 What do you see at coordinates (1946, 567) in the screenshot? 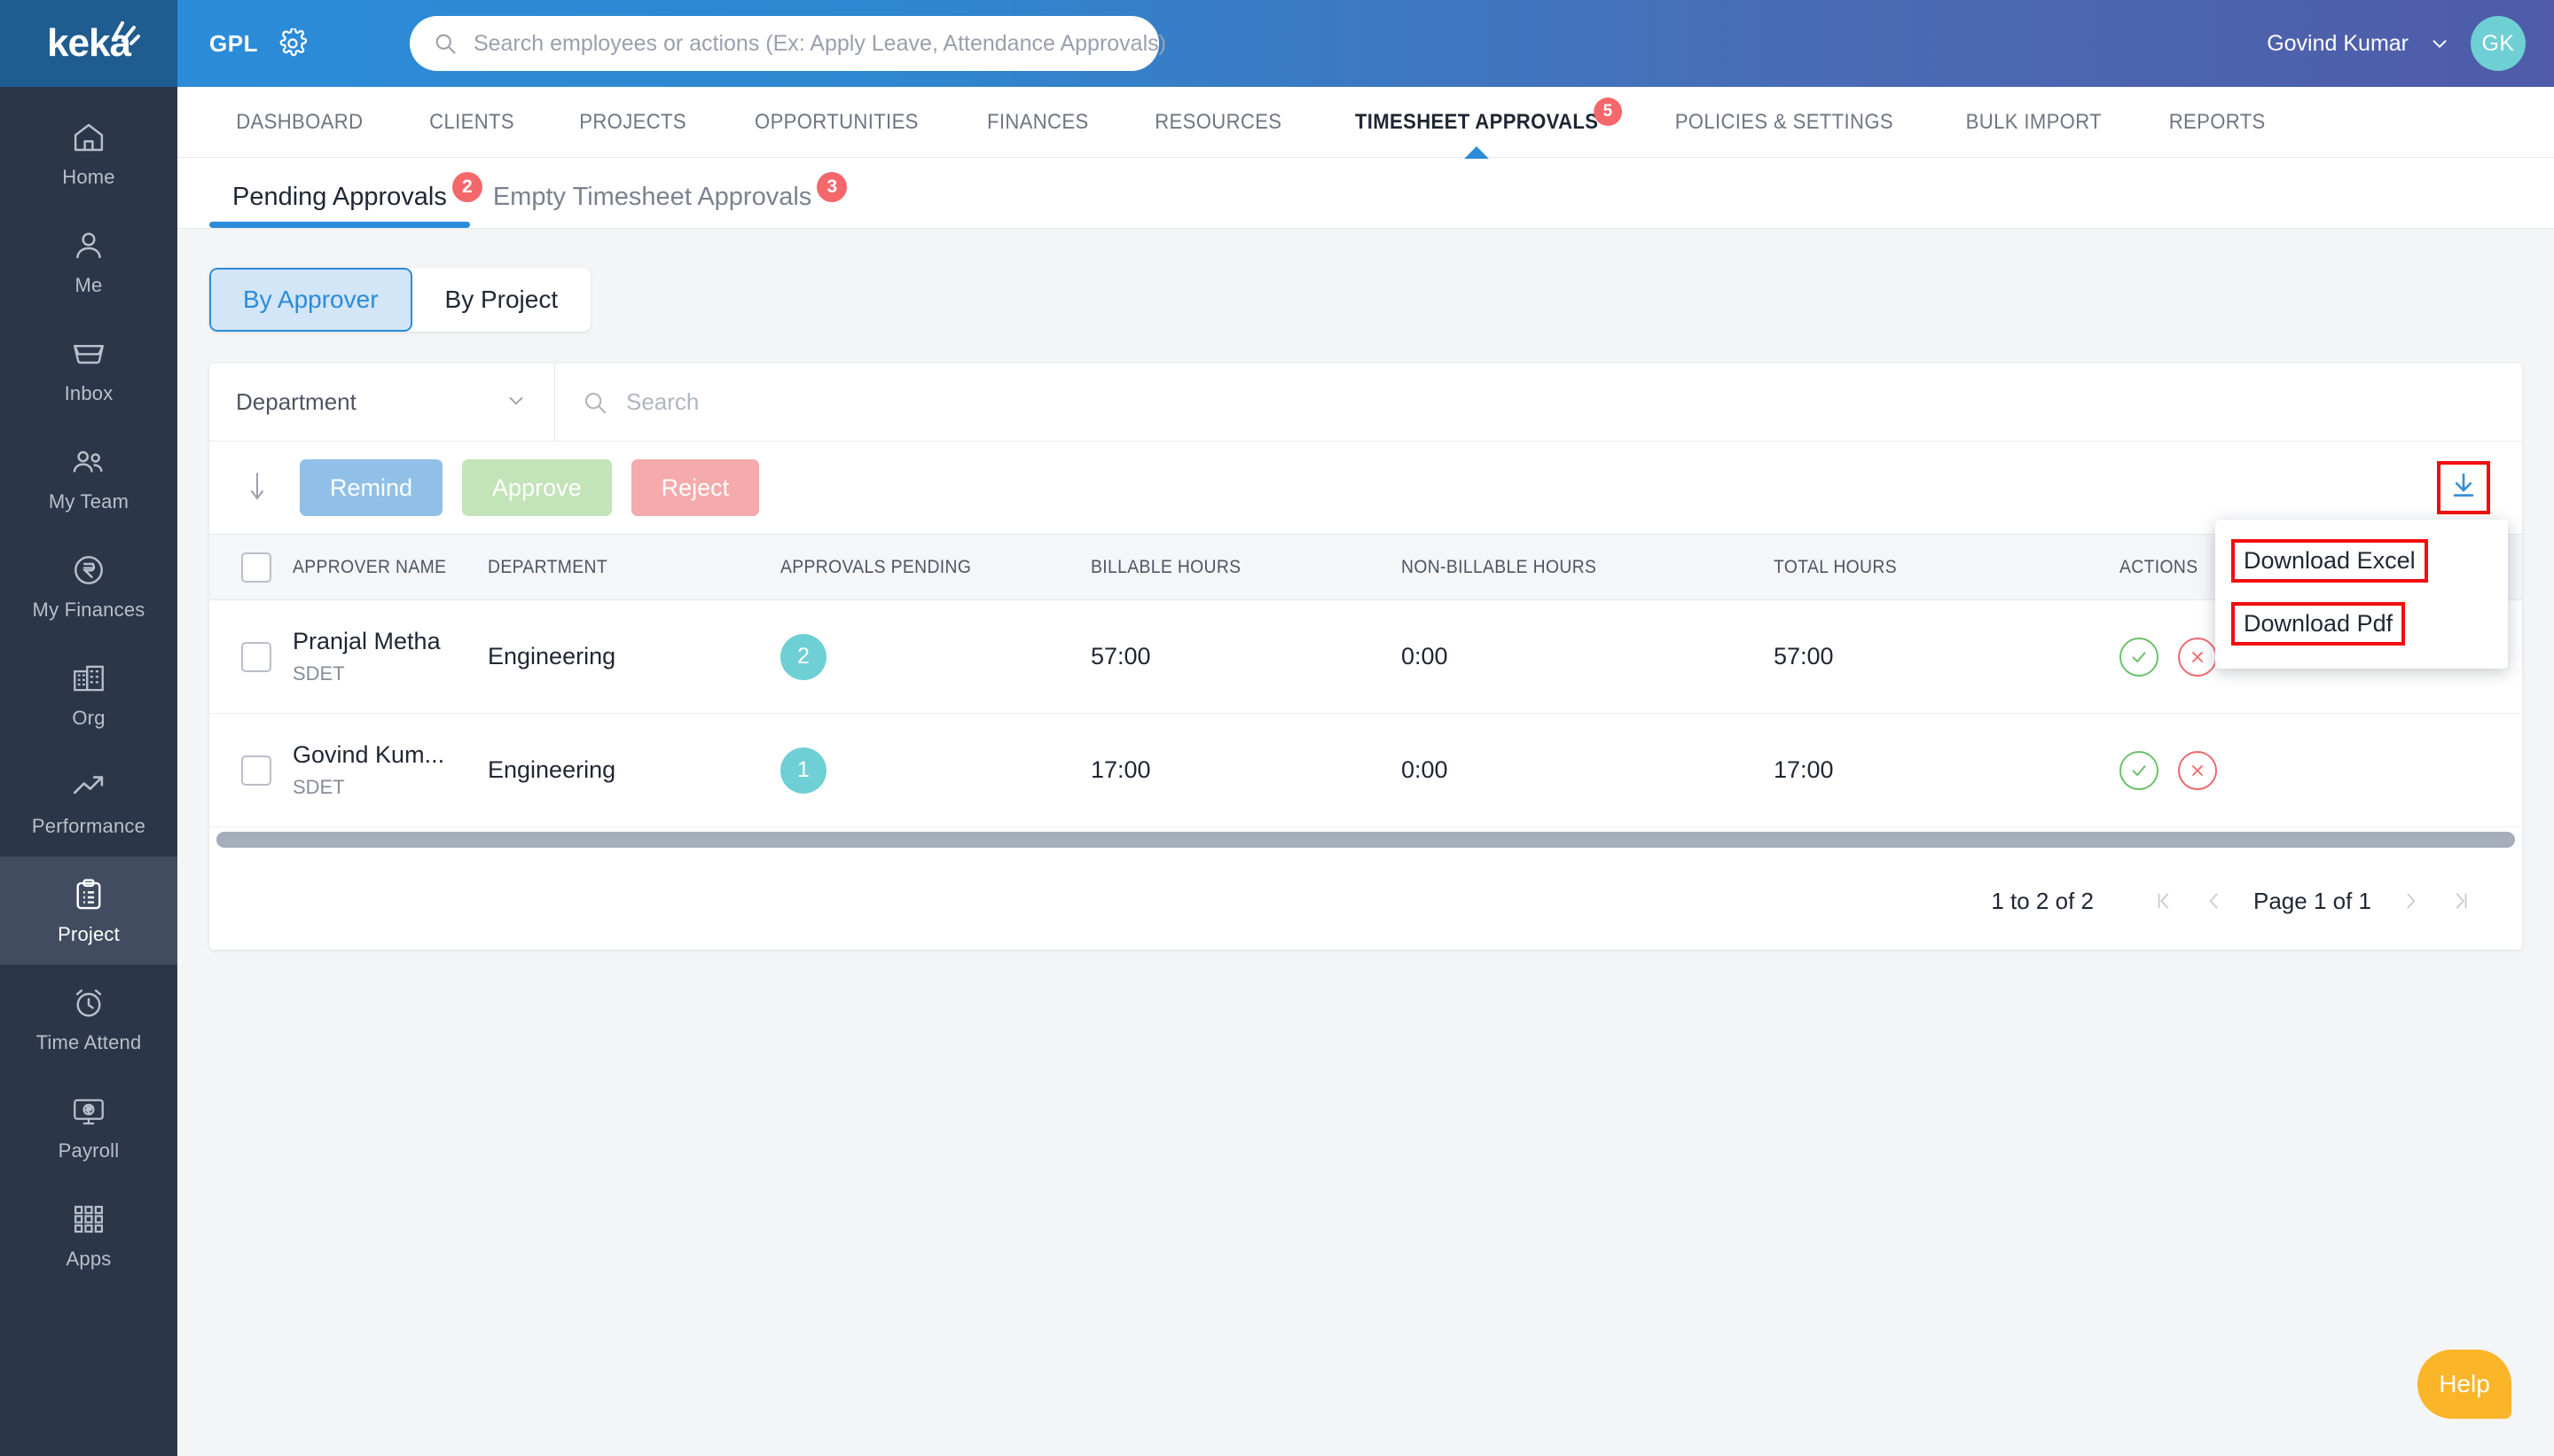
I see `column-header-total-hours: TOTAL HOURS` at bounding box center [1946, 567].